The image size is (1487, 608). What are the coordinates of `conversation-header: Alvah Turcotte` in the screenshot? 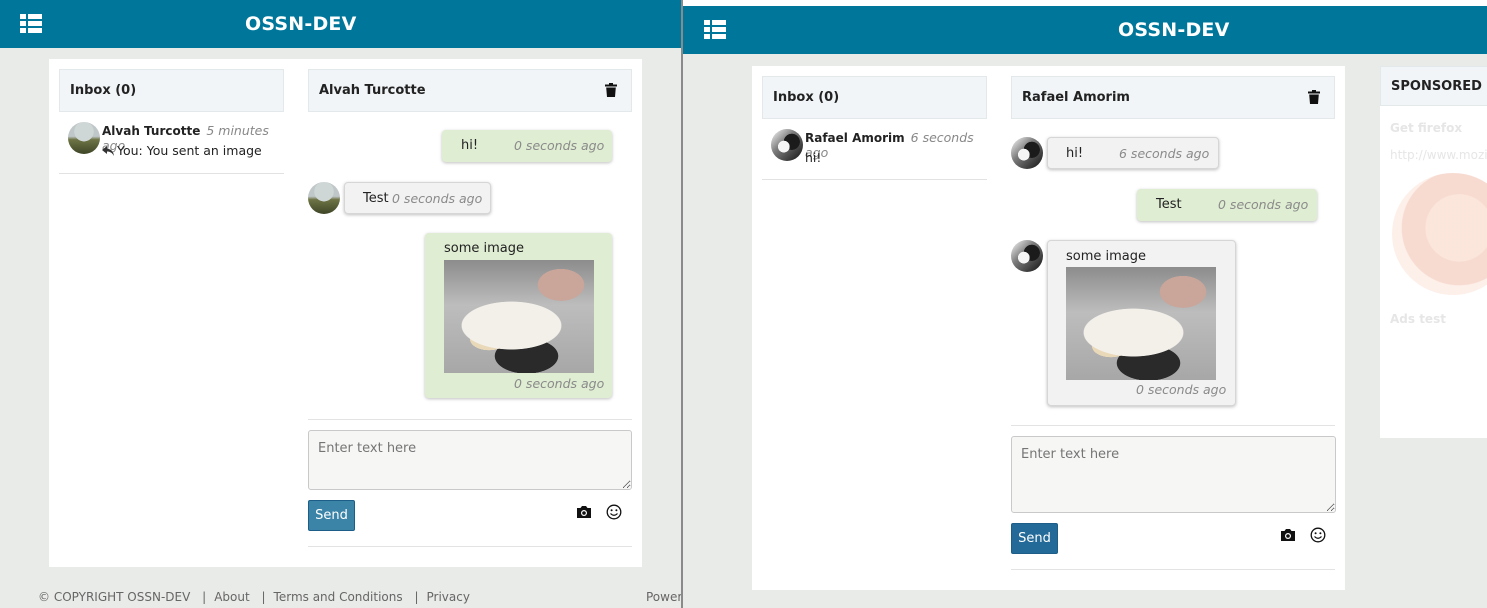 It's located at (470, 90).